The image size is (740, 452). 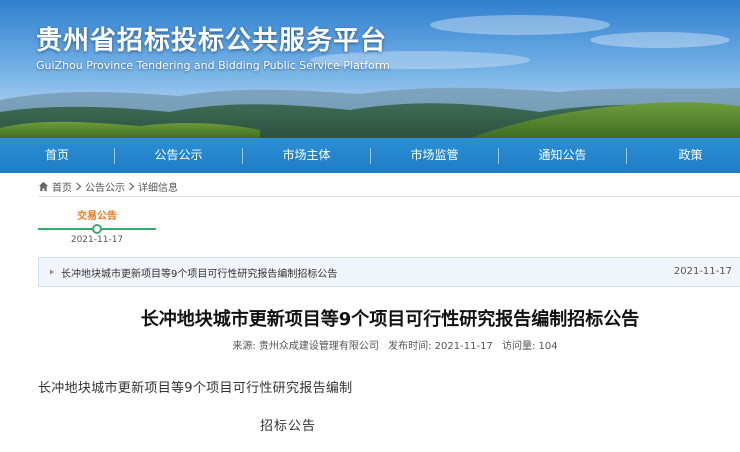 I want to click on triangle-right-icon, so click(x=52, y=272).